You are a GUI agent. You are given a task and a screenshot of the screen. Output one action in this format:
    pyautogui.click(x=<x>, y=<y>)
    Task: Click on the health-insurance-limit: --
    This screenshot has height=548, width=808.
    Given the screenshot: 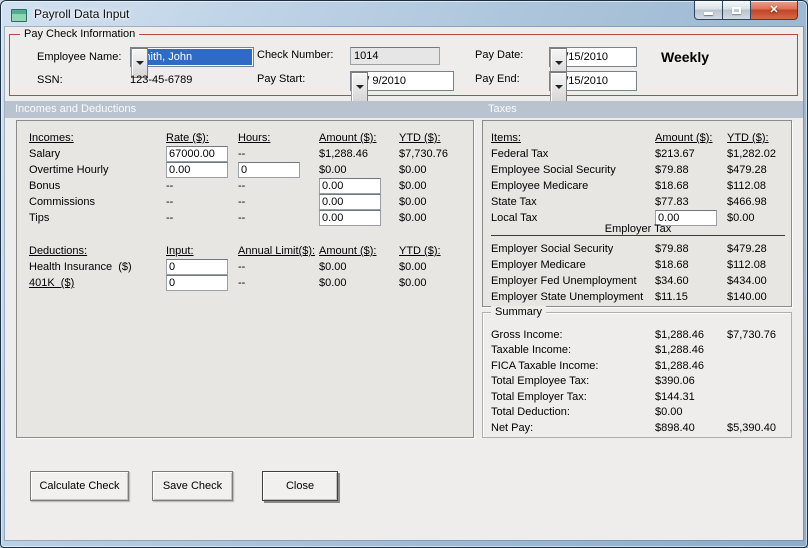 What is the action you would take?
    pyautogui.click(x=242, y=267)
    